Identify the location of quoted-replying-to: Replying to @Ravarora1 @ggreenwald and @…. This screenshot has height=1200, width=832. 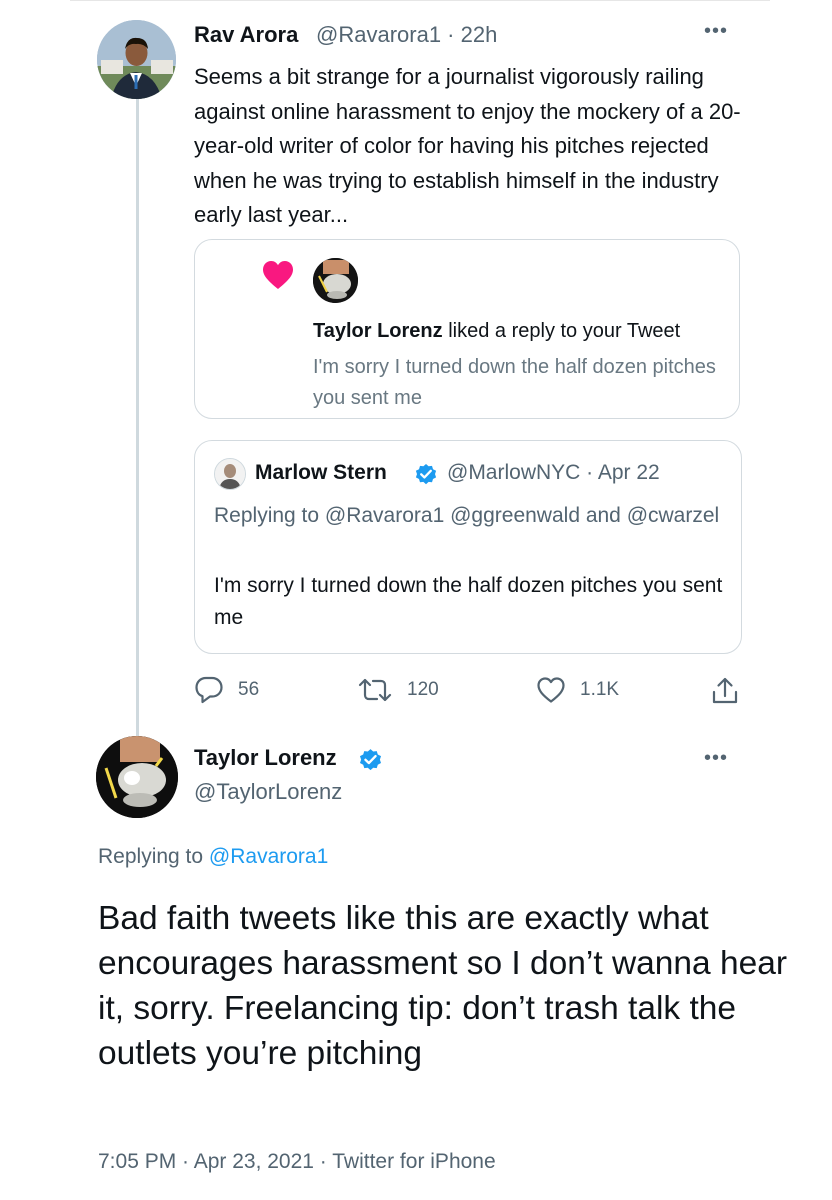
(467, 515).